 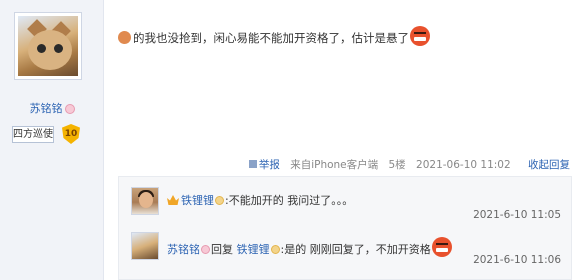 What do you see at coordinates (463, 165) in the screenshot?
I see `post-timestamp: 2021-06-10 11:02` at bounding box center [463, 165].